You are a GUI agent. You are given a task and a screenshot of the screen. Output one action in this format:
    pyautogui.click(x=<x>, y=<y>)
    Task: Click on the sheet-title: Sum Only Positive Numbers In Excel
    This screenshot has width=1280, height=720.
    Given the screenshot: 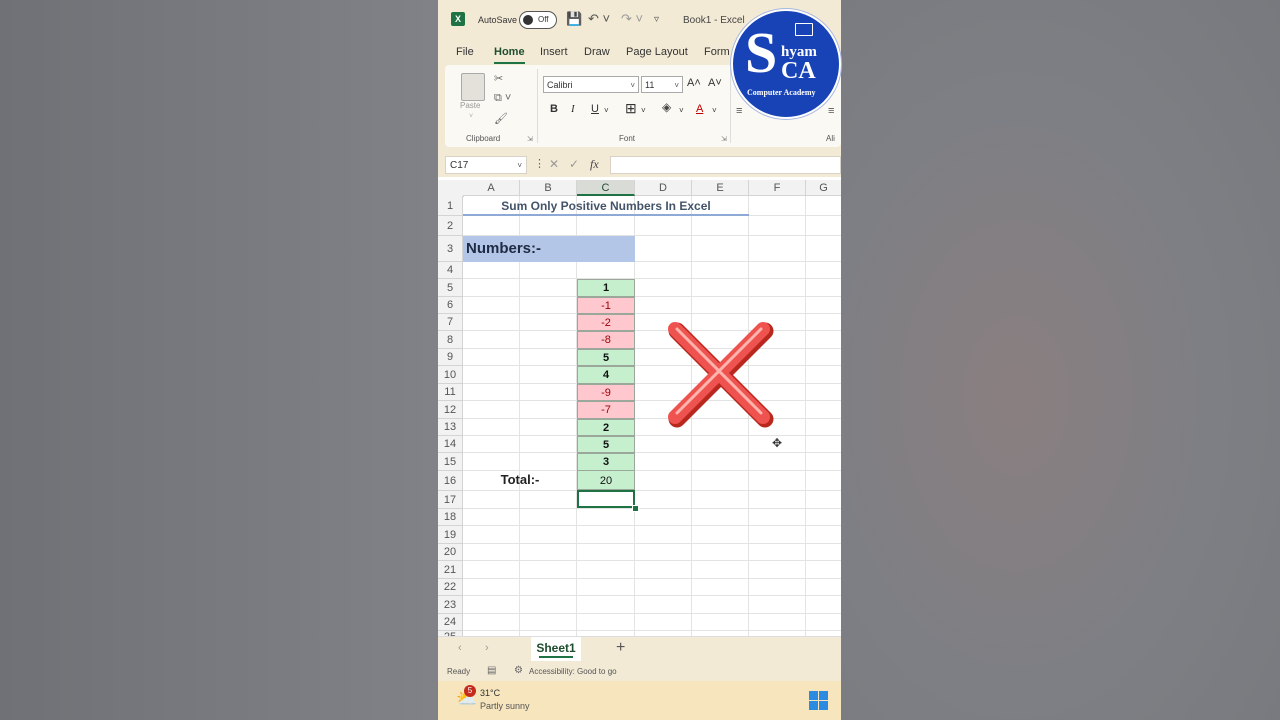 What is the action you would take?
    pyautogui.click(x=606, y=206)
    